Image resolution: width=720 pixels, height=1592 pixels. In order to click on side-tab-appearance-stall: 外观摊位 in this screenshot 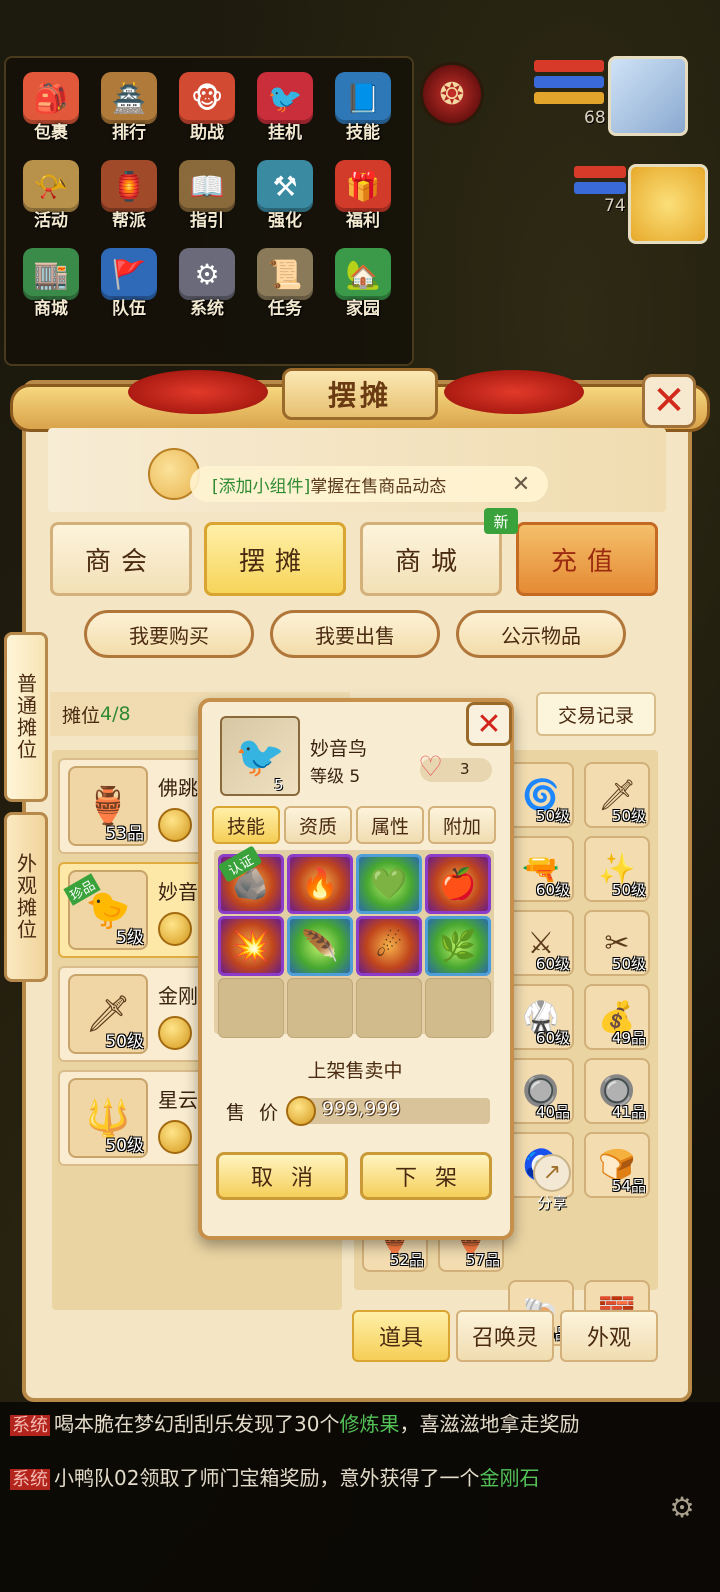, I will do `click(26, 897)`.